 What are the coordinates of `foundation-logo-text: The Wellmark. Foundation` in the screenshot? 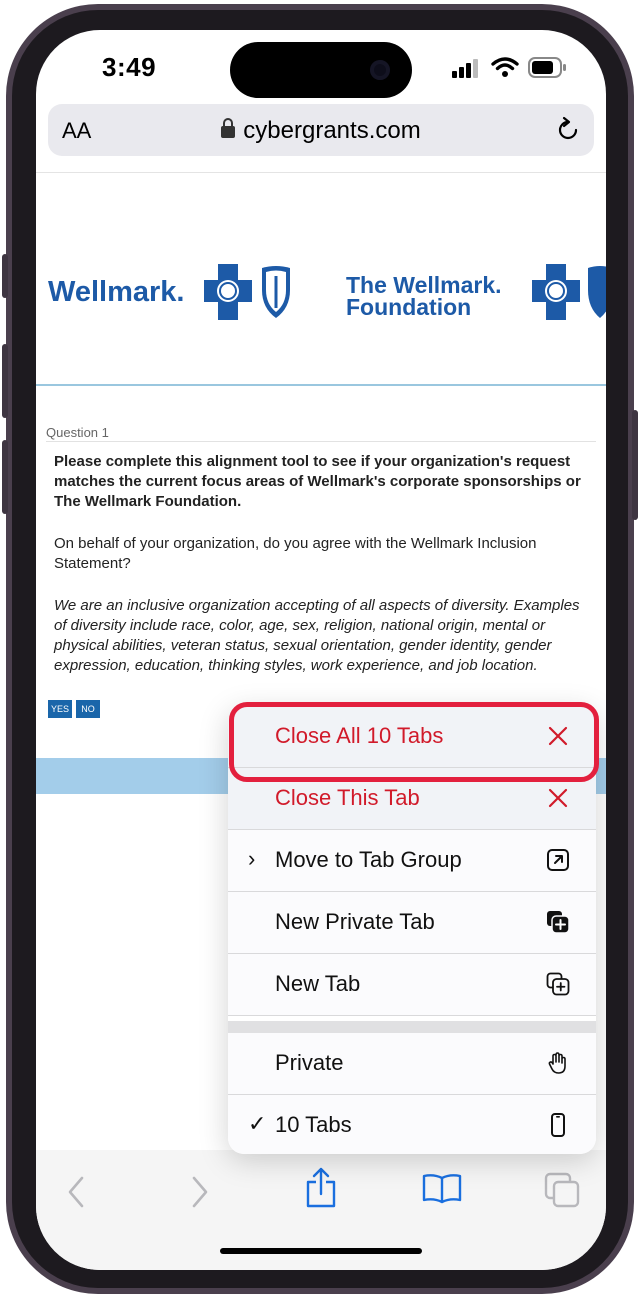 It's located at (424, 296).